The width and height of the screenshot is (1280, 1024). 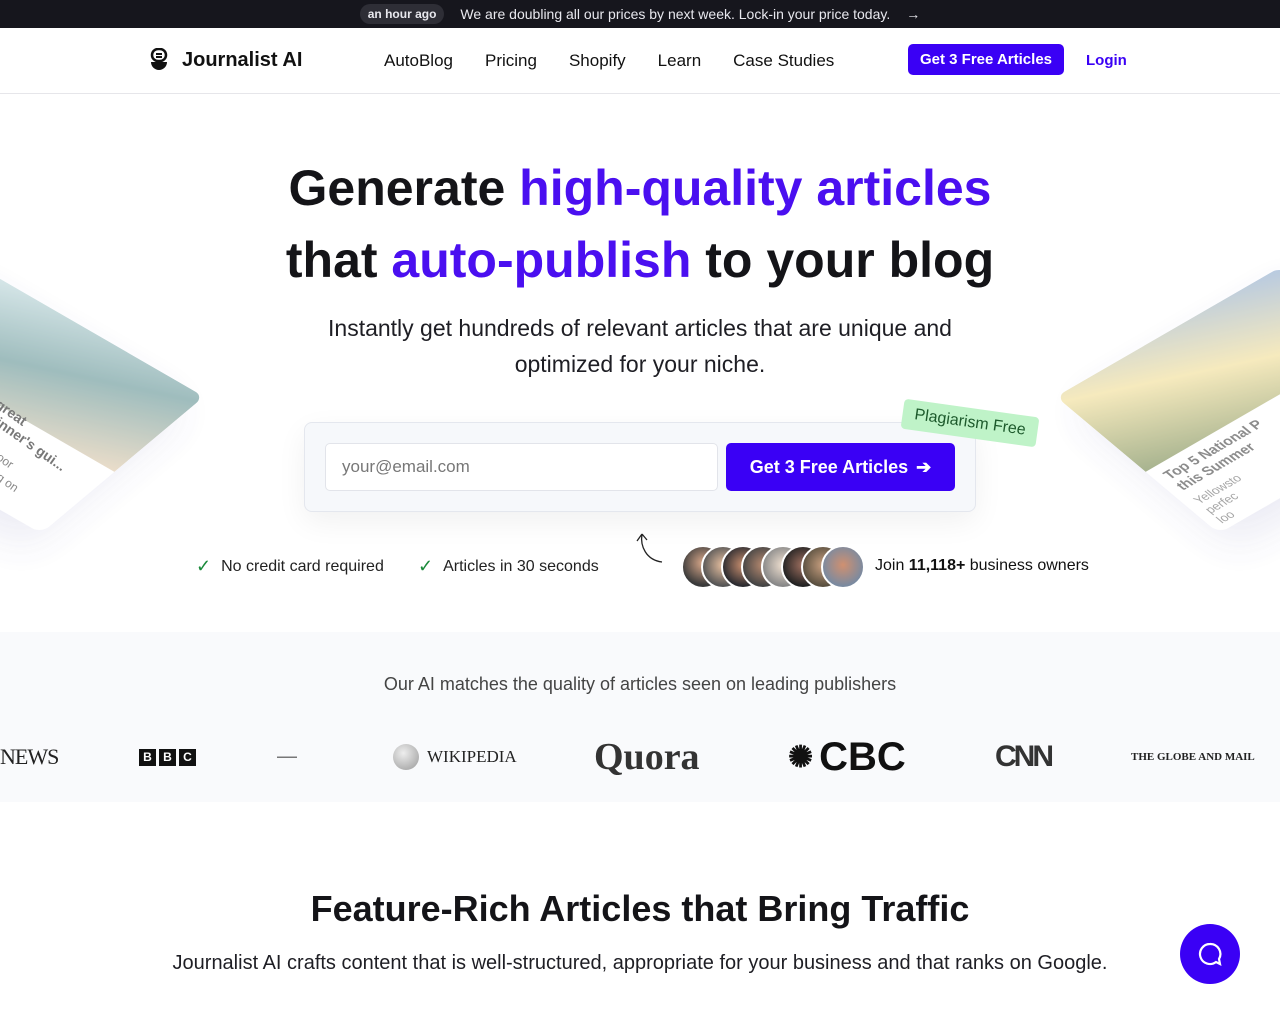 I want to click on perk-no-credit-card: ✓ No credit card required, so click(x=290, y=566).